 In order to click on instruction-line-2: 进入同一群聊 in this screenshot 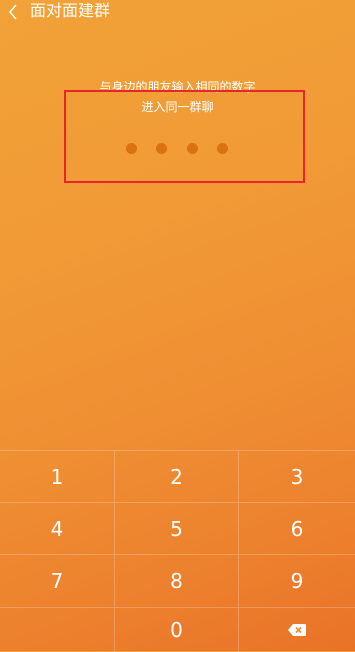, I will do `click(177, 107)`.